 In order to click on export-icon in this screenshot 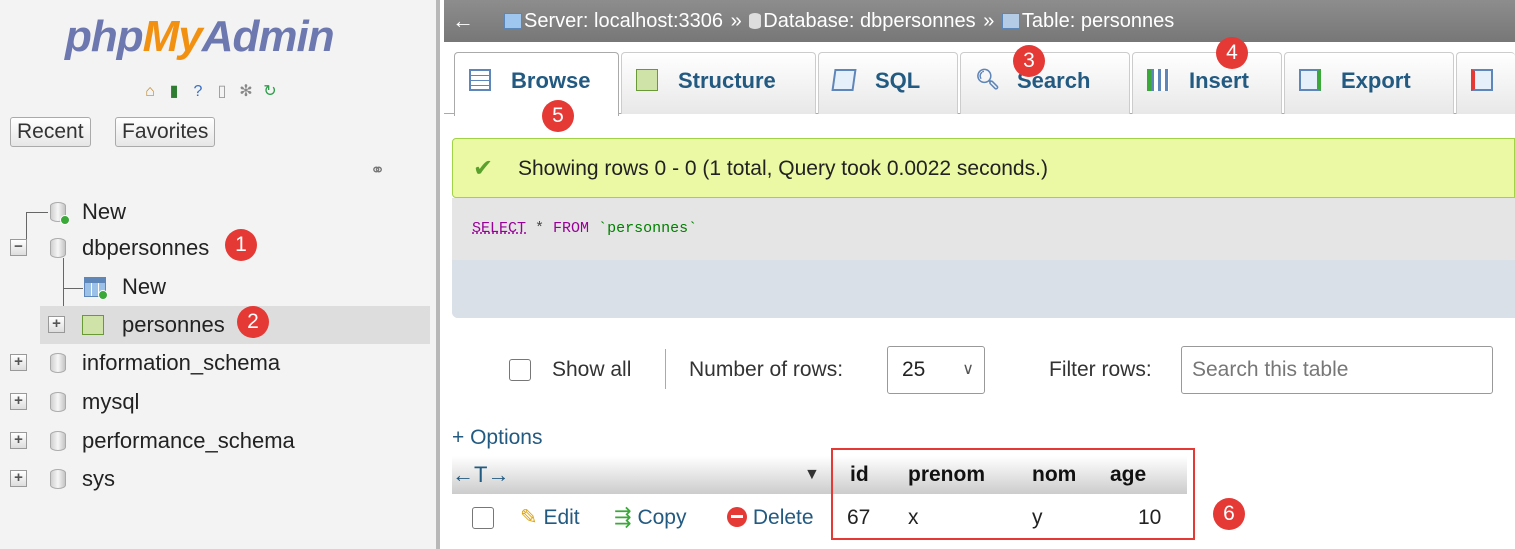, I will do `click(1310, 80)`.